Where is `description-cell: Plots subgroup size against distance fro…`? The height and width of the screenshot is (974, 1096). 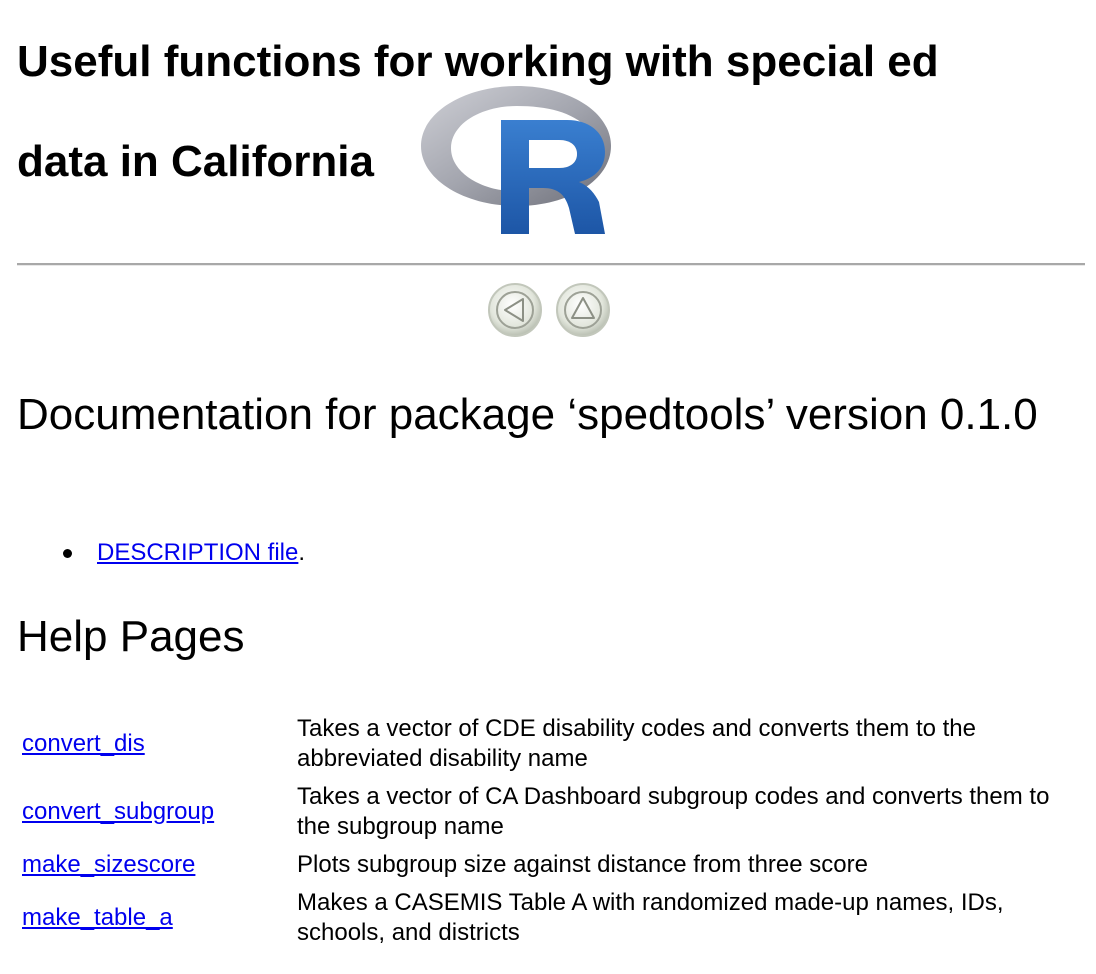
description-cell: Plots subgroup size against distance fro… is located at coordinates (582, 864).